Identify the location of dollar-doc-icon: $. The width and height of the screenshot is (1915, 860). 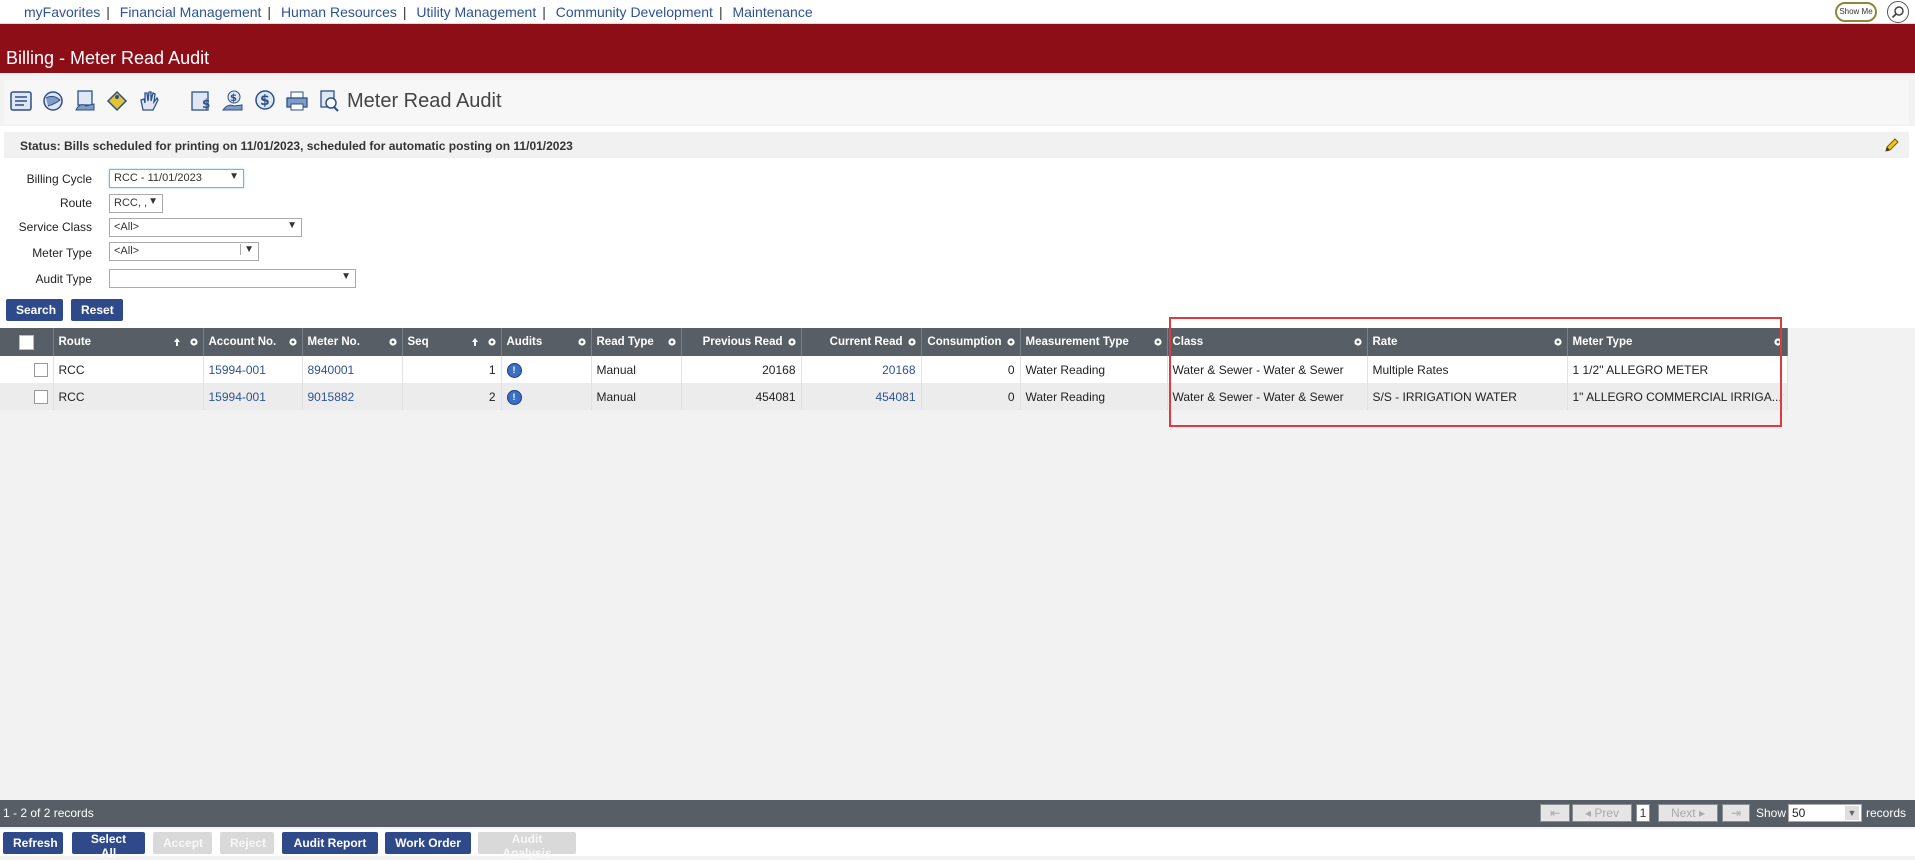
(201, 101).